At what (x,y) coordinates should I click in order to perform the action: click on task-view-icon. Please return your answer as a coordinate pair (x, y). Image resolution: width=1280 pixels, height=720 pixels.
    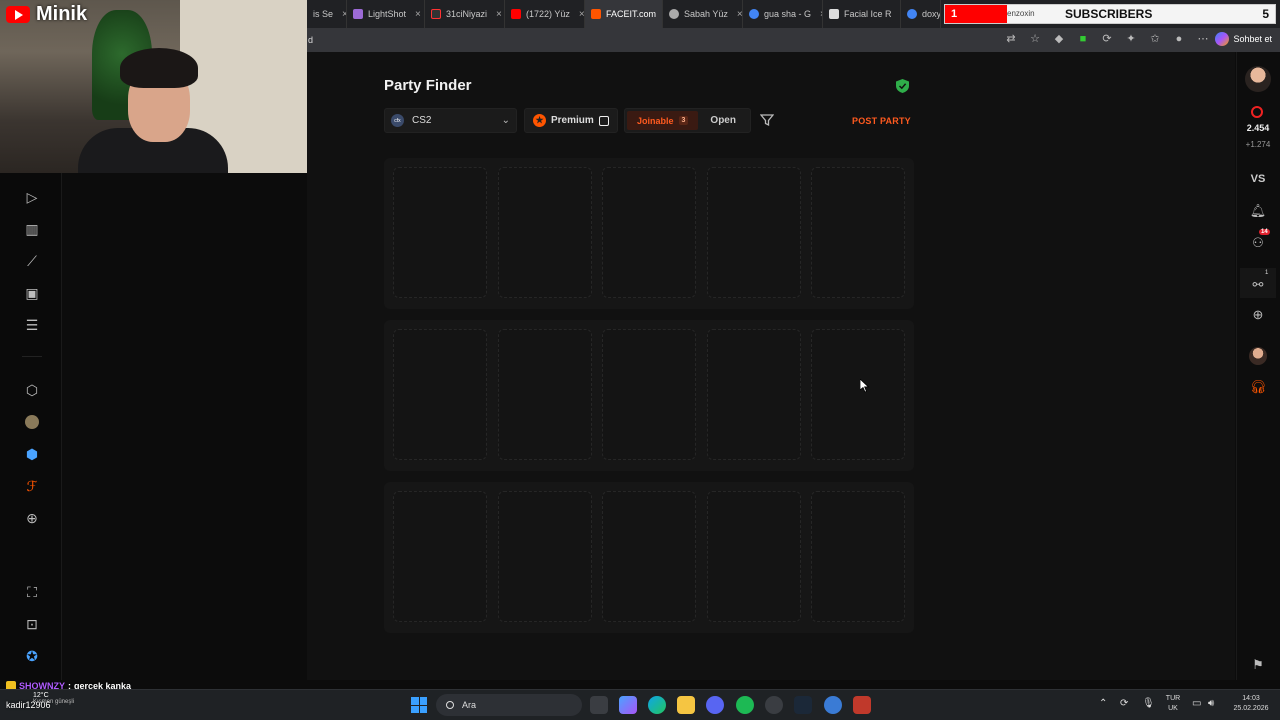
    Looking at the image, I should click on (599, 705).